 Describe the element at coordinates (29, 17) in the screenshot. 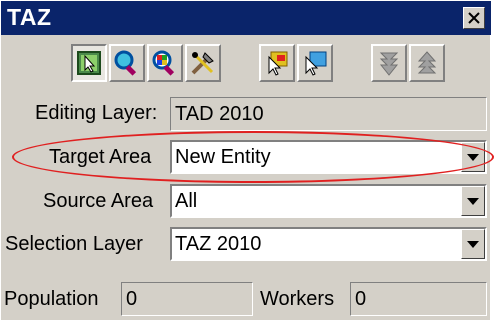

I see `window-title: TAZ` at that location.